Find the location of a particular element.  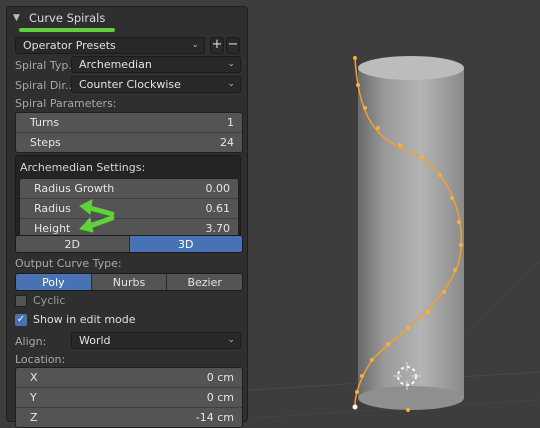

spiral-parameters-label: Spiral Parameters: is located at coordinates (66, 103).